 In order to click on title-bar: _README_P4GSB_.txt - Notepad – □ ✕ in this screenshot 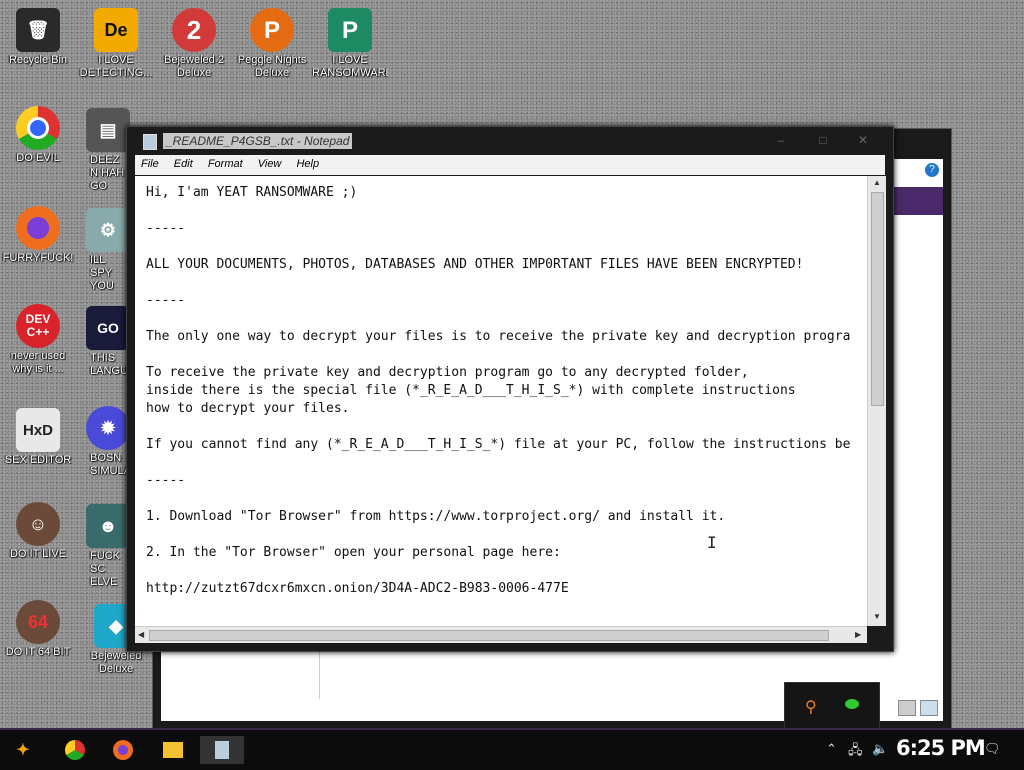, I will do `click(510, 141)`.